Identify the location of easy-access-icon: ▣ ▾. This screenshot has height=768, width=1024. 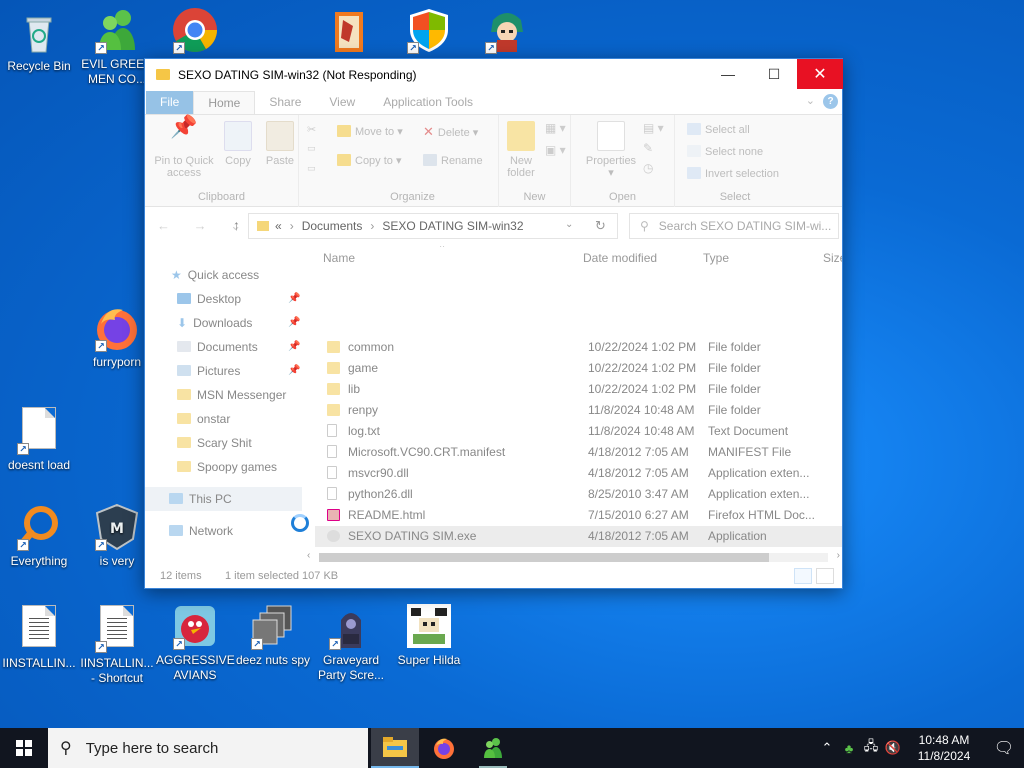
(555, 150).